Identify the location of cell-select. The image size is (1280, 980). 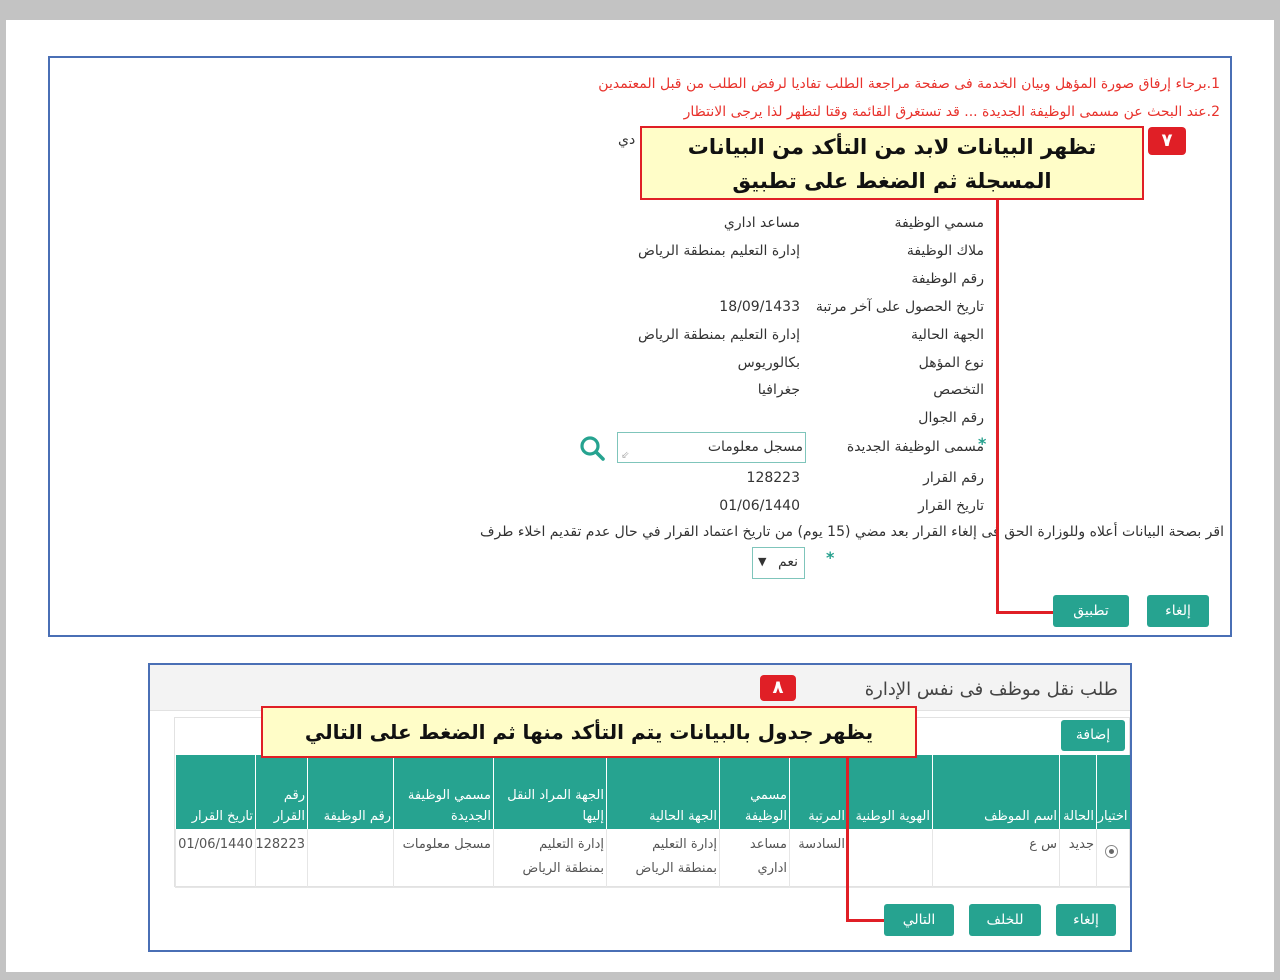
(1113, 858).